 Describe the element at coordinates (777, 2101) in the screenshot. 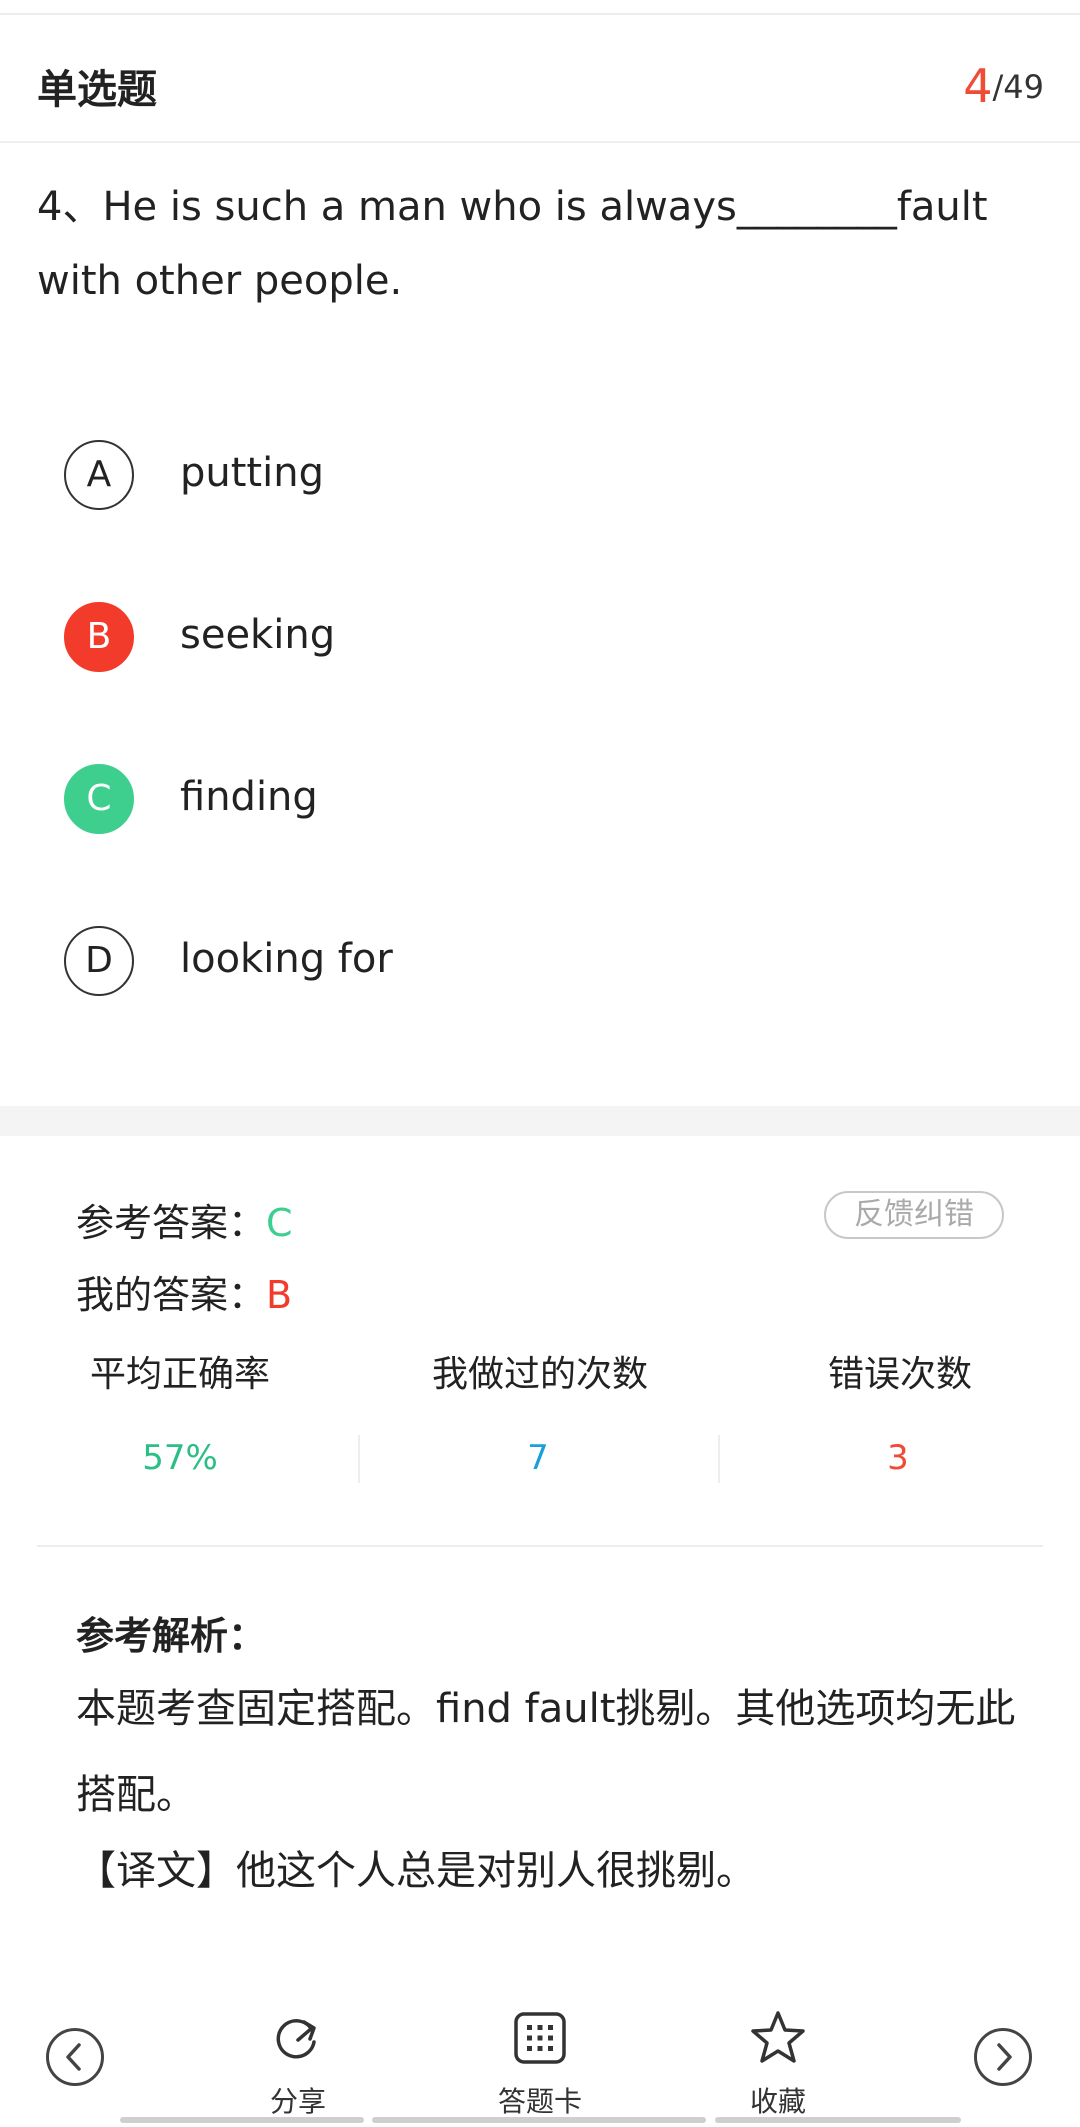

I see `favorite-label: 收藏` at that location.